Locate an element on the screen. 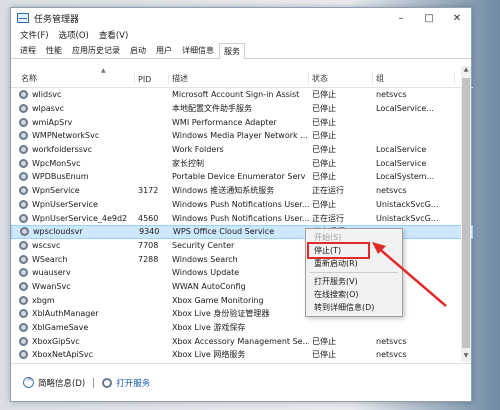 Image resolution: width=500 pixels, height=410 pixels. table-row: XboxNetApiSvc Xbox Live 网络服务 已停止 netsvcs is located at coordinates (242, 355).